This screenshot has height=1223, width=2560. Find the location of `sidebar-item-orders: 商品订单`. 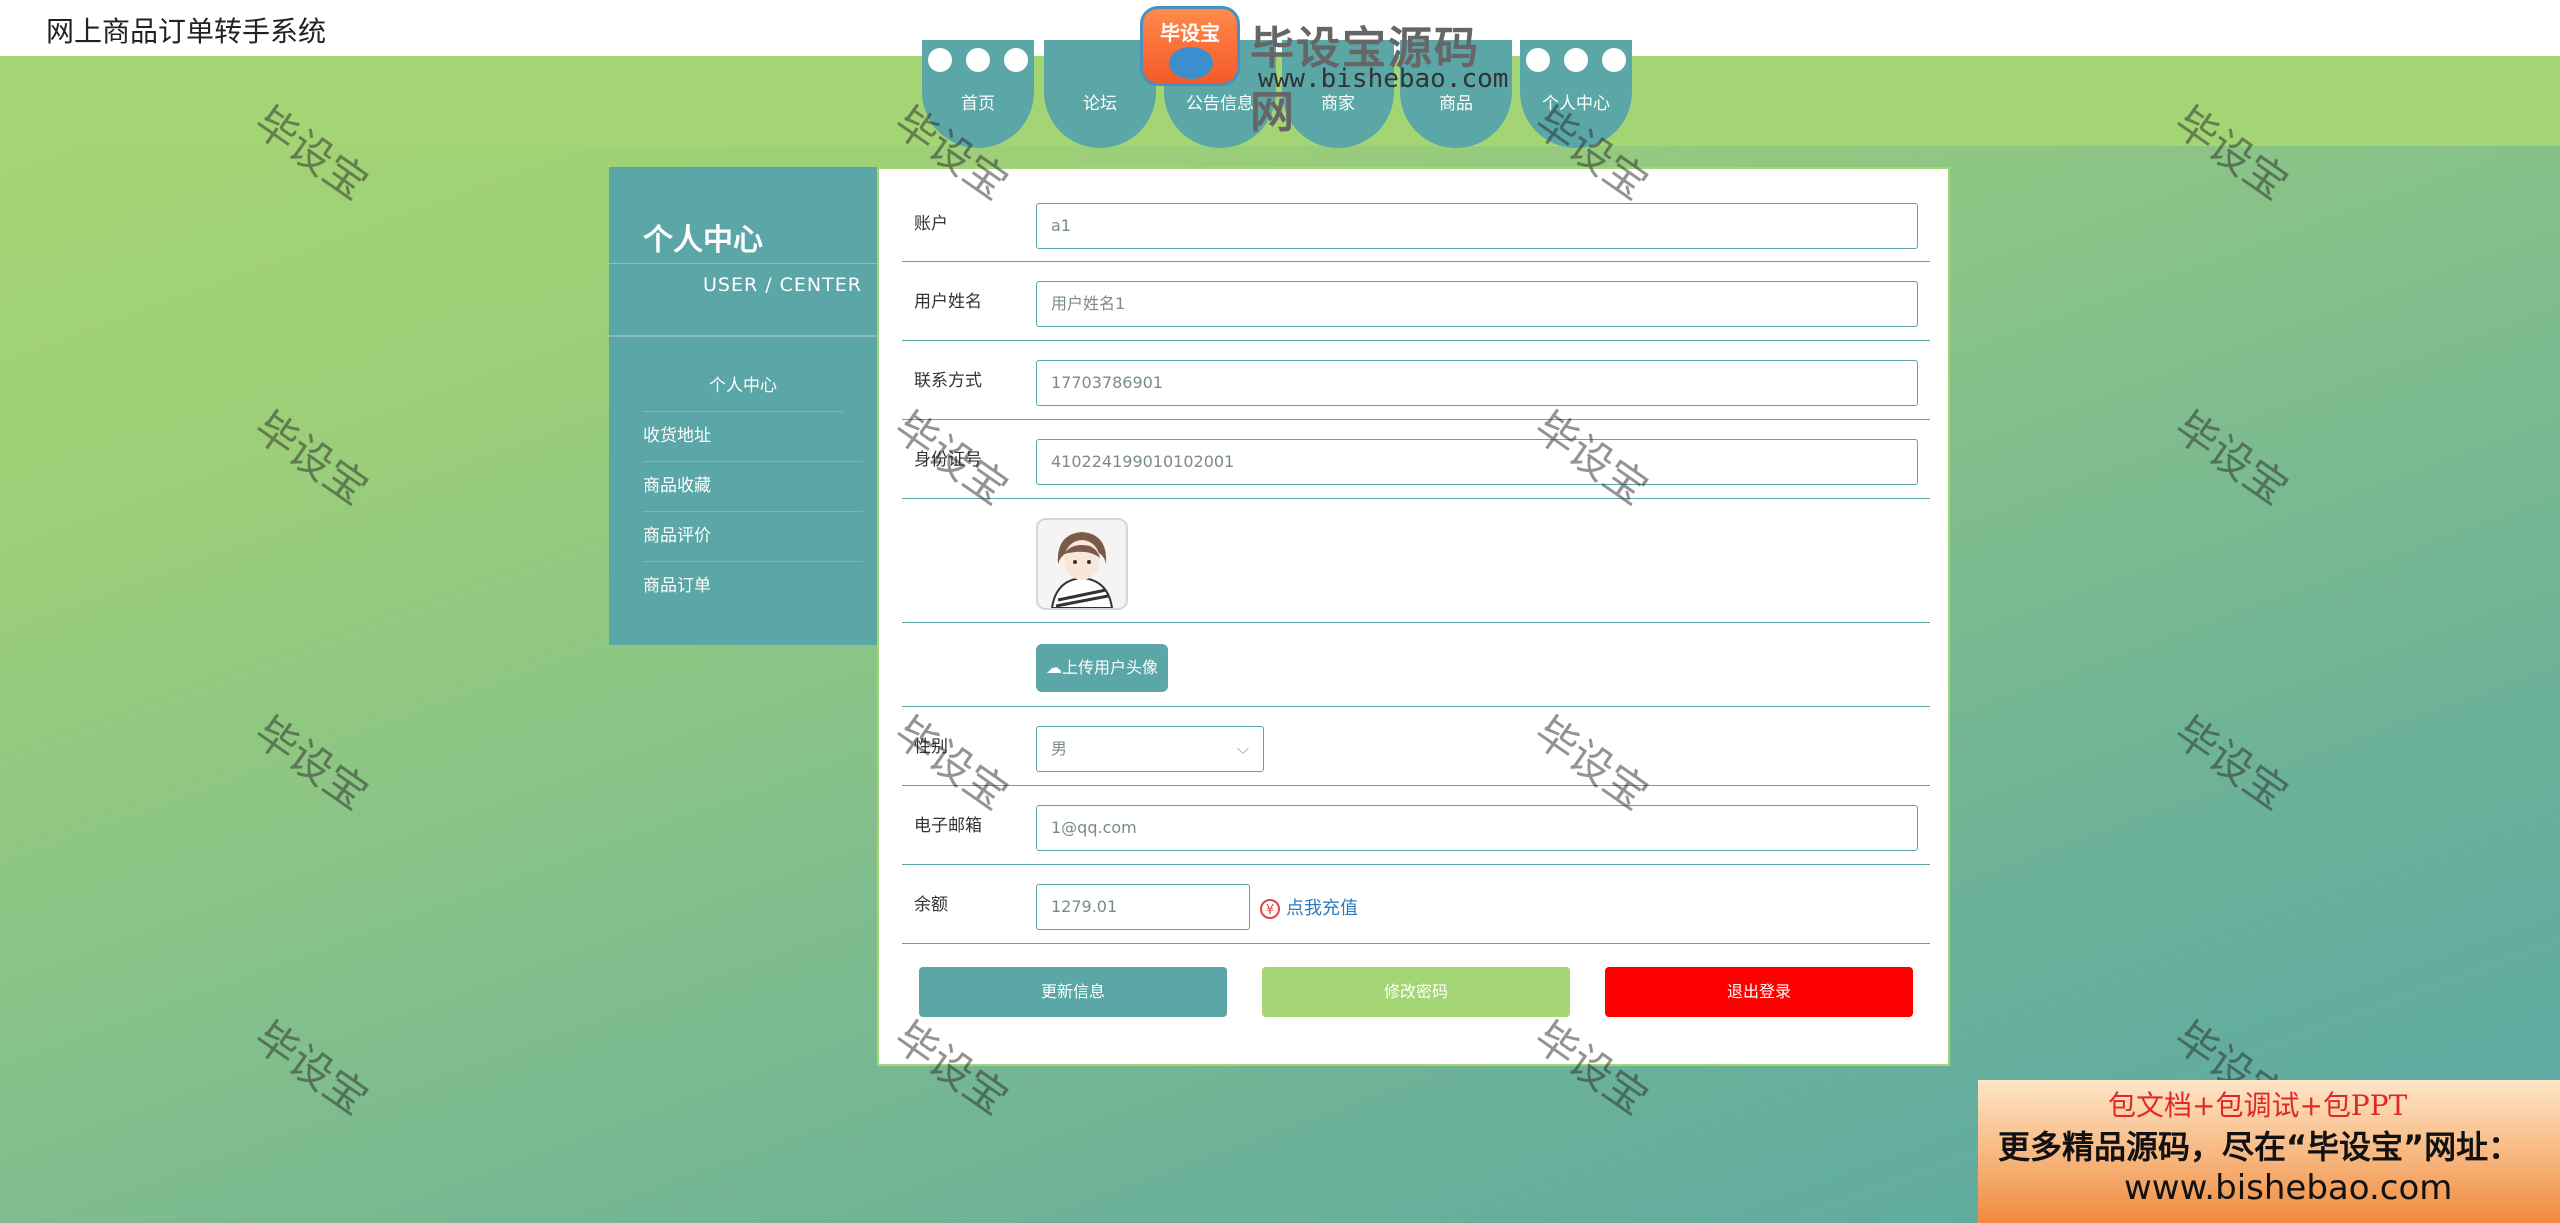

sidebar-item-orders: 商品订单 is located at coordinates (753, 586).